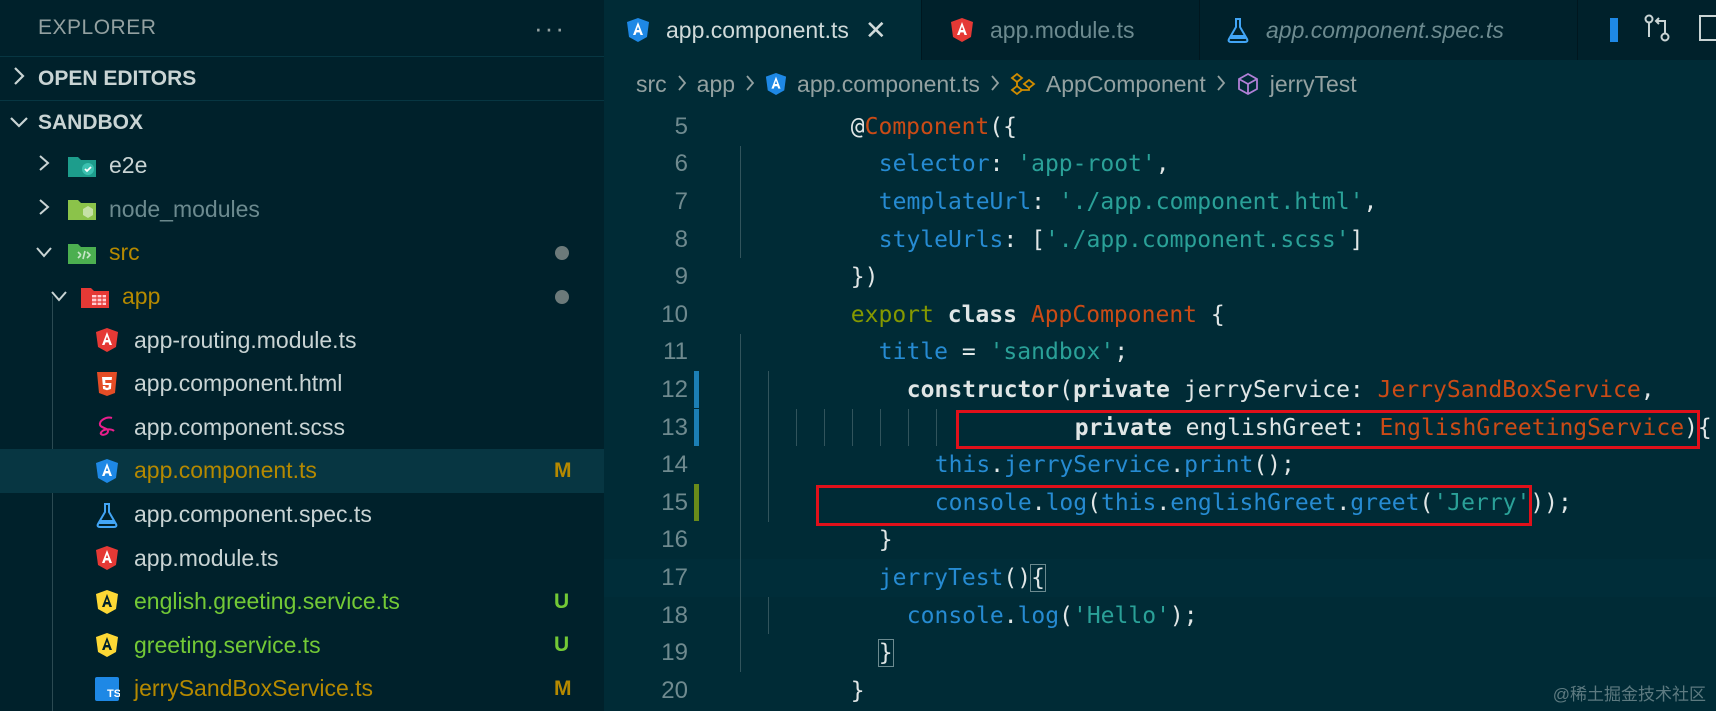 Image resolution: width=1716 pixels, height=711 pixels. Describe the element at coordinates (674, 653) in the screenshot. I see `line-number: 19` at that location.